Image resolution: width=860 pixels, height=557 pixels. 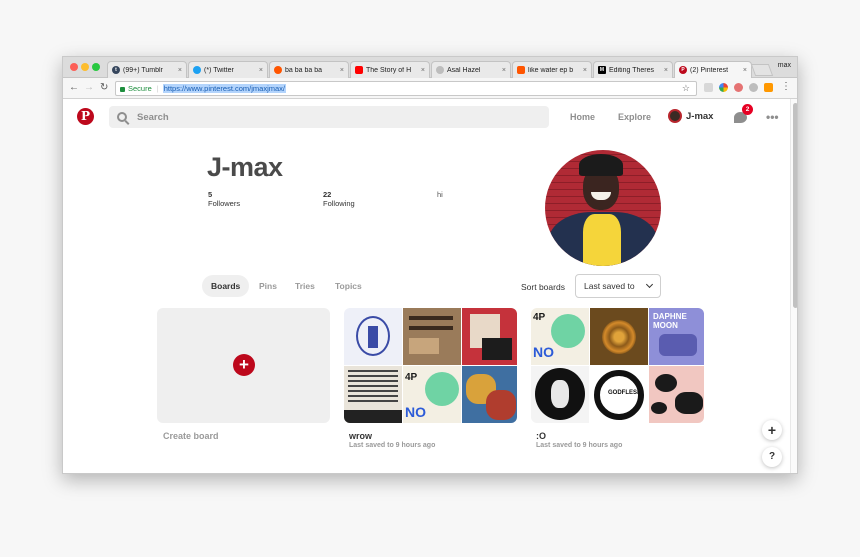 I want to click on tab-medium: M Editing Theres ×, so click(x=633, y=69).